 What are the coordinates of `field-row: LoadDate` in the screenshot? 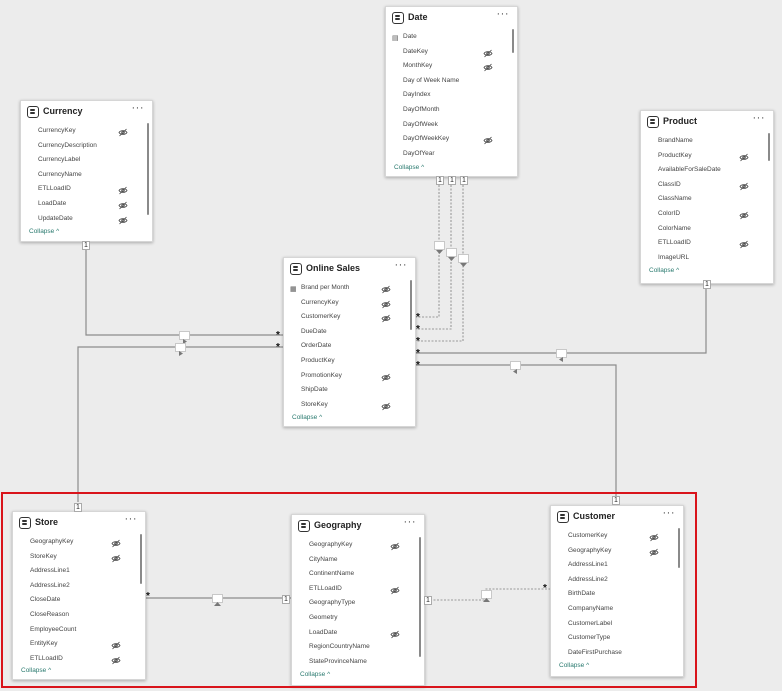 It's located at (79, 206).